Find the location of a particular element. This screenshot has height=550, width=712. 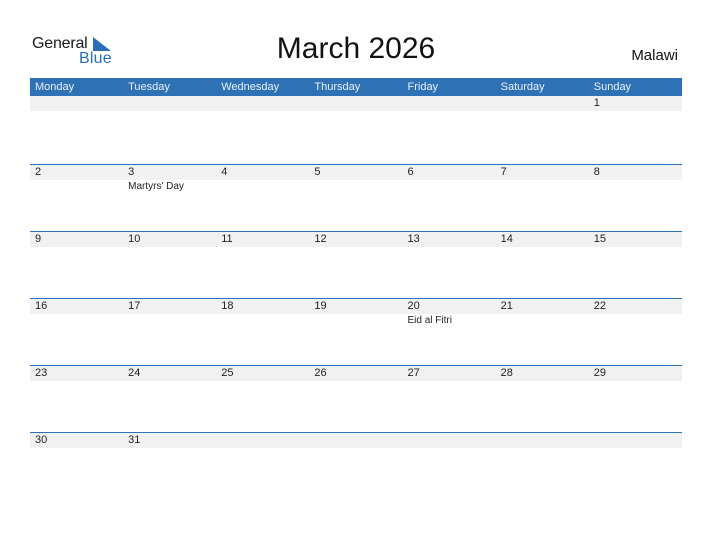

day-cell: 30 is located at coordinates (76, 463).